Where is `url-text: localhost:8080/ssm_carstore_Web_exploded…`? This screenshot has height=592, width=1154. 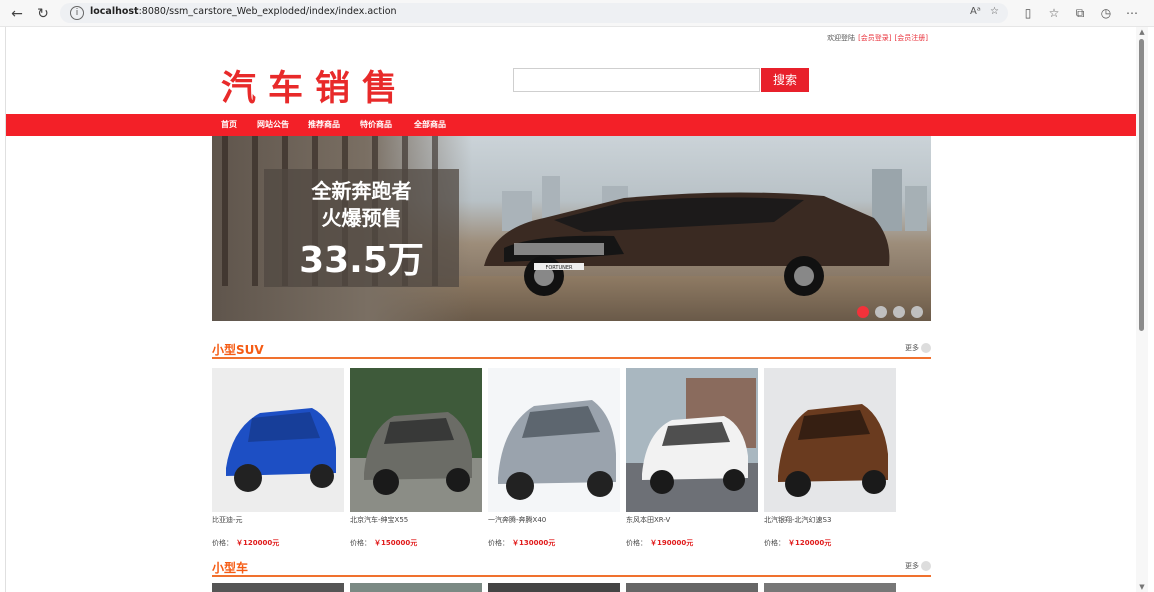
url-text: localhost:8080/ssm_carstore_Web_exploded… is located at coordinates (243, 11).